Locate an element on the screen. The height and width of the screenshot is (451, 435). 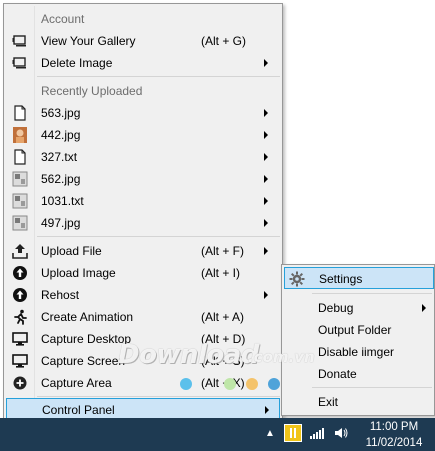
gear-icon is located at coordinates (297, 279).